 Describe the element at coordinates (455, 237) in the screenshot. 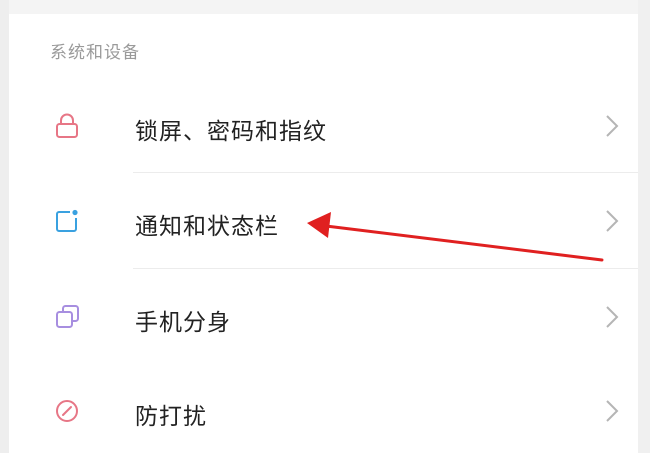

I see `red-arrow-icon` at that location.